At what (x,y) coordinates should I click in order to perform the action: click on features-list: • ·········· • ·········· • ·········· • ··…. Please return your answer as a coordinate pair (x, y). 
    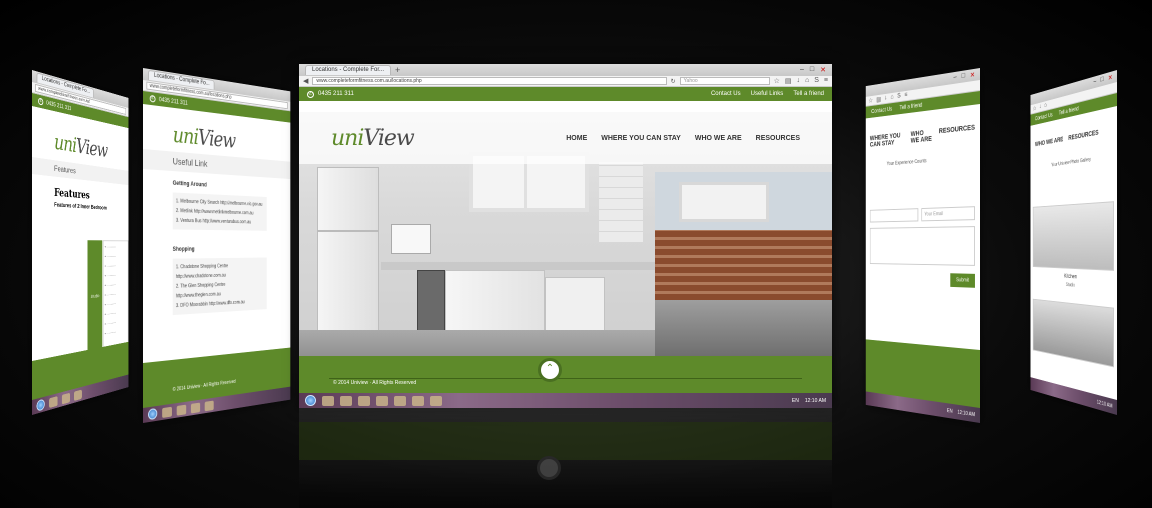
    Looking at the image, I should click on (115, 297).